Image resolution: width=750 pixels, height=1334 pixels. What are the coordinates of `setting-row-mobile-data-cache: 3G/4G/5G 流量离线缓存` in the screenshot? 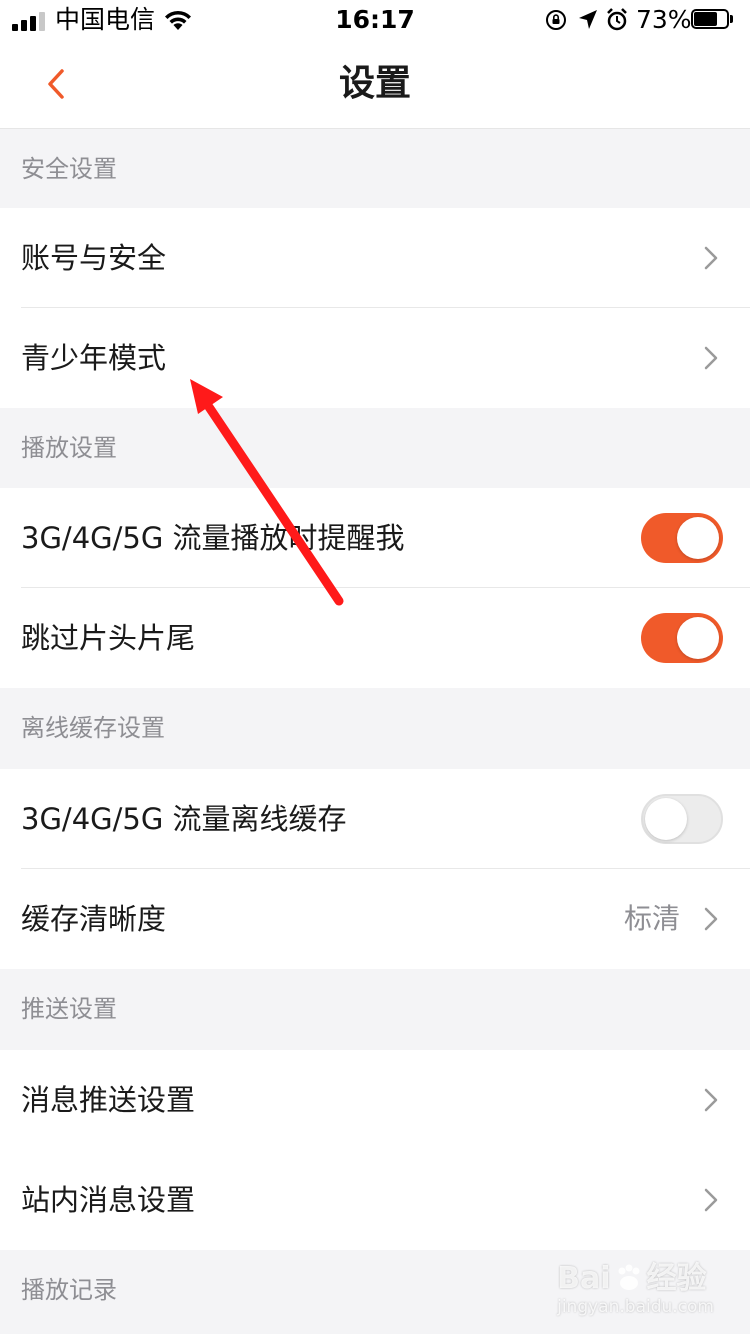 It's located at (375, 819).